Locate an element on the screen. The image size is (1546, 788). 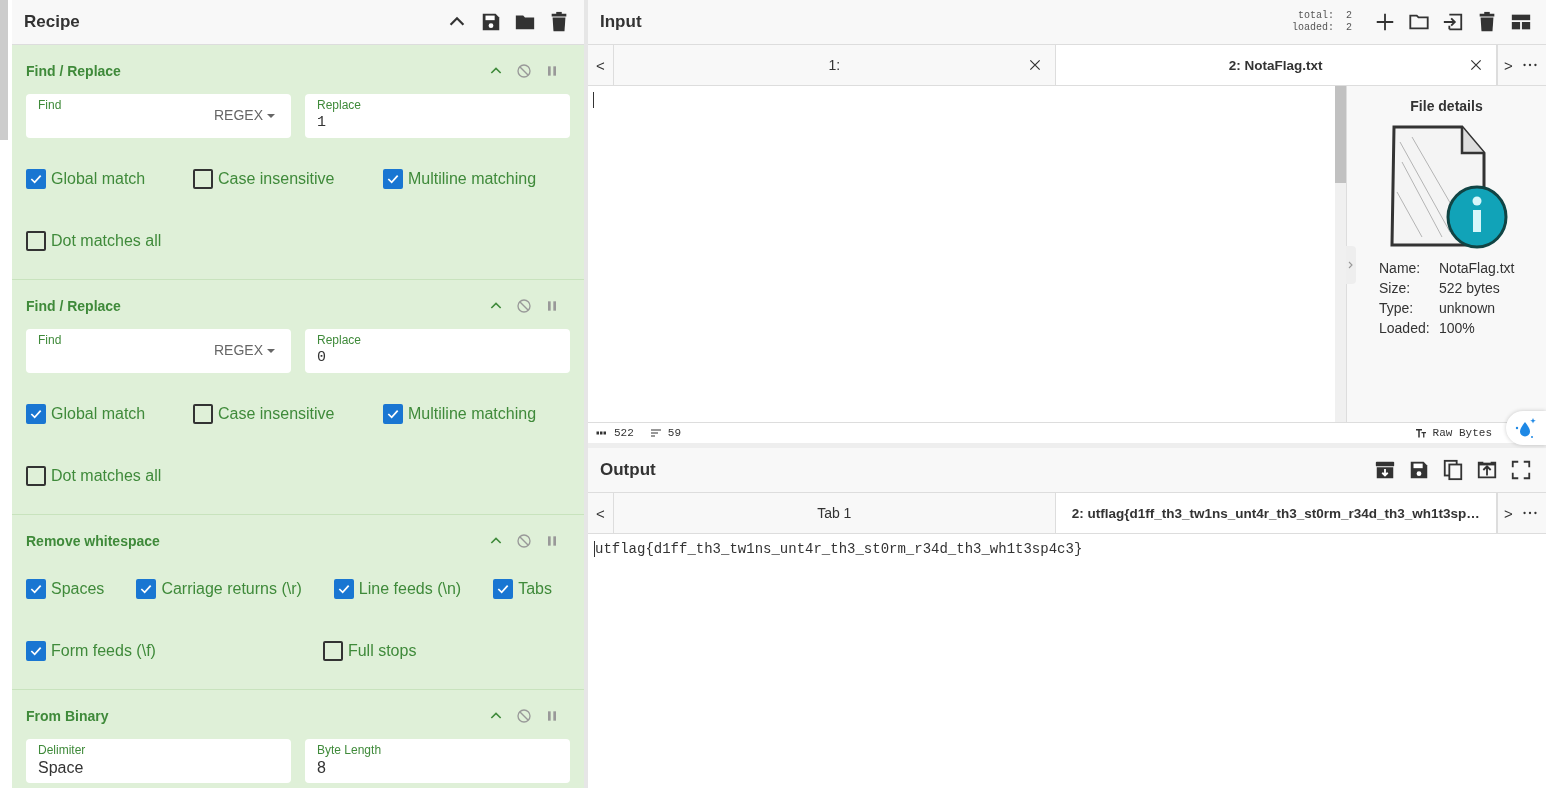
detail-value: 522 bytes is located at coordinates (1470, 288).